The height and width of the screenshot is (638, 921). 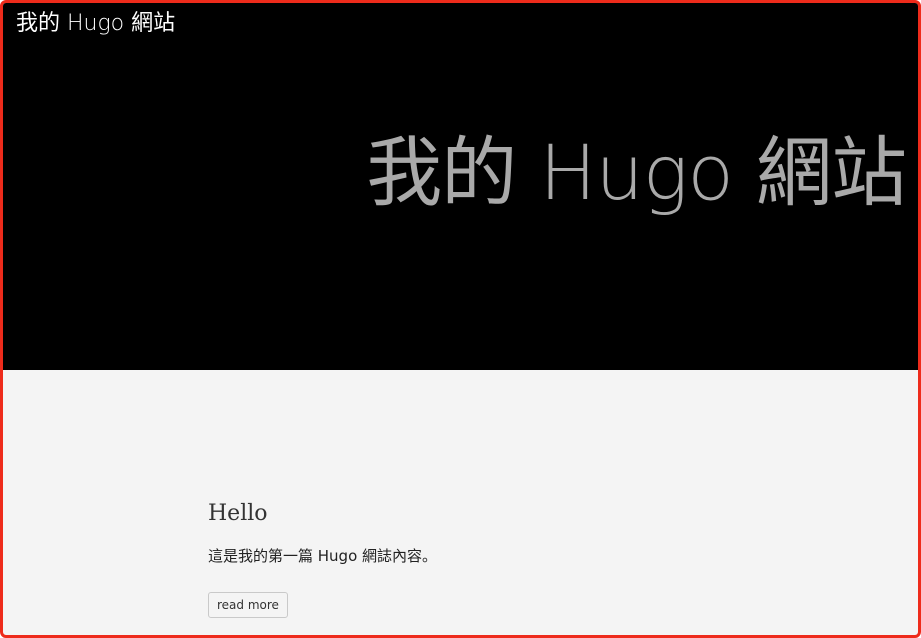 I want to click on site-title-link: 我的 Hugo 網站, so click(x=95, y=24).